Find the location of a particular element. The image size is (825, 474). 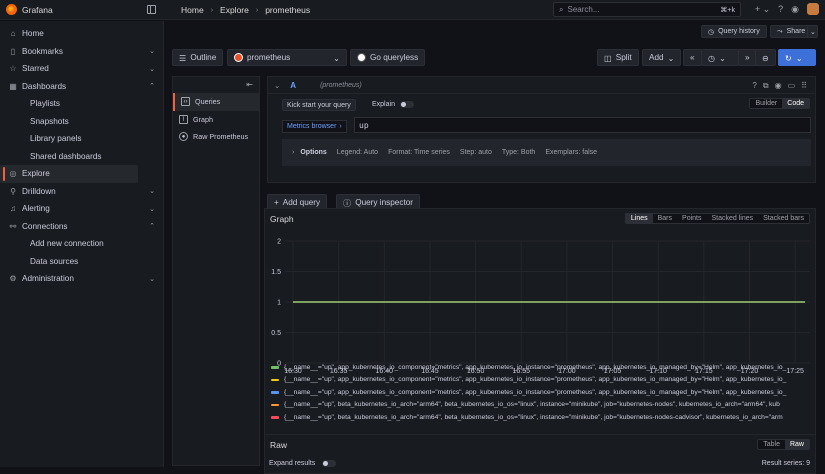

query-name: A is located at coordinates (293, 85).